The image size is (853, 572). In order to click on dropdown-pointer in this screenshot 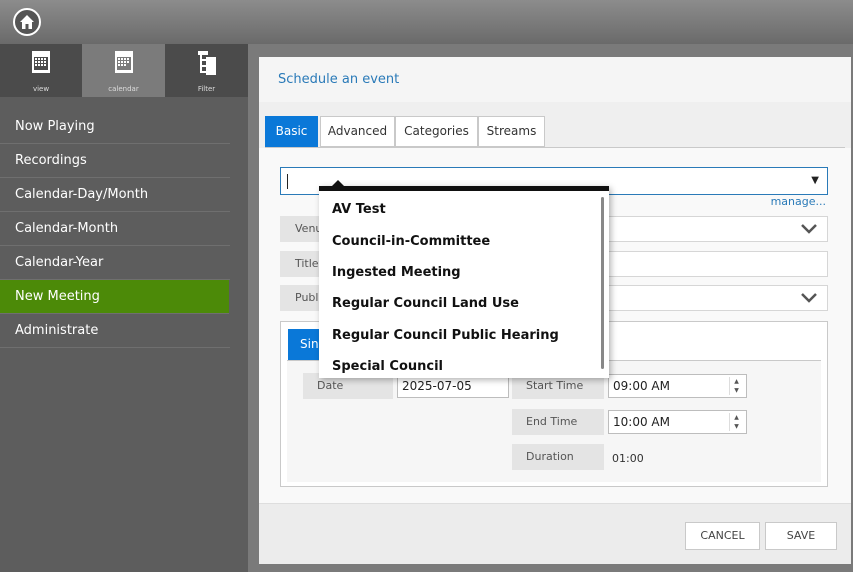, I will do `click(338, 183)`.